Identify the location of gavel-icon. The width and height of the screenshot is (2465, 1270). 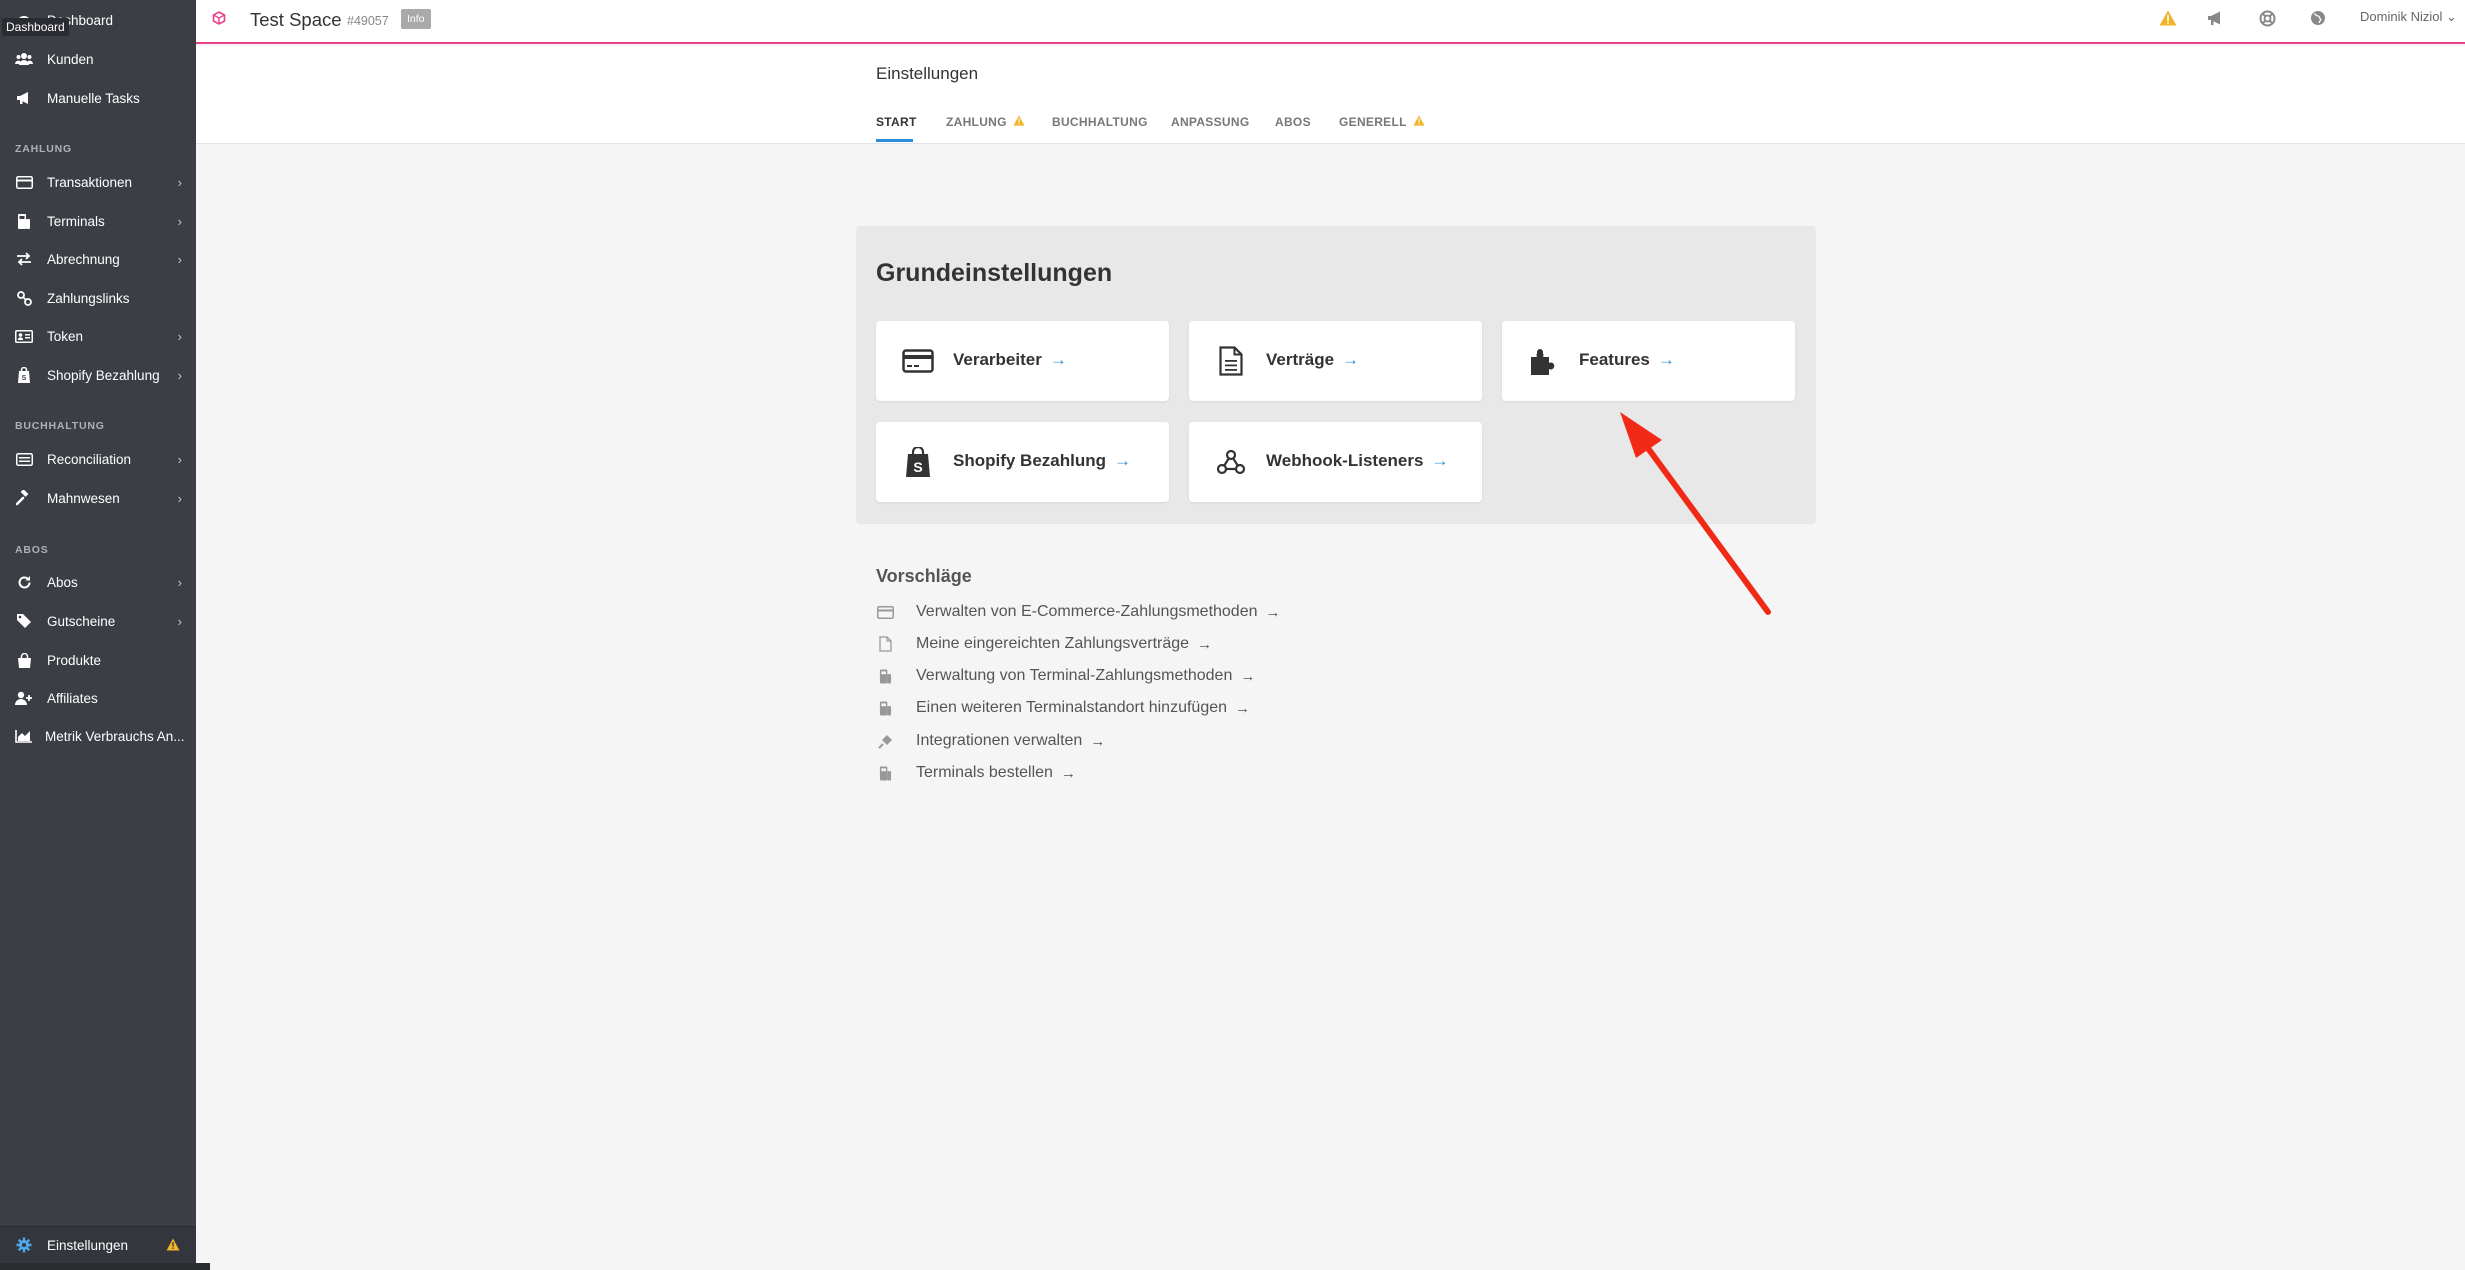
(24, 498).